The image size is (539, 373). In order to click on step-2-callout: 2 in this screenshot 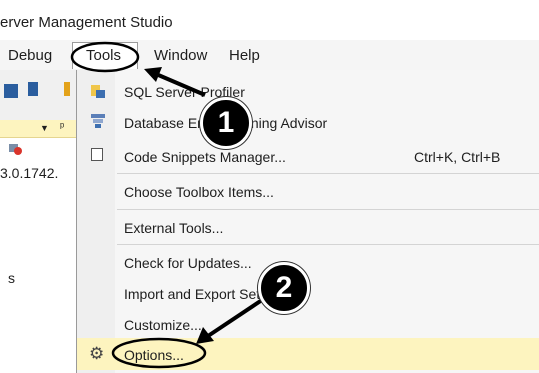, I will do `click(284, 288)`.